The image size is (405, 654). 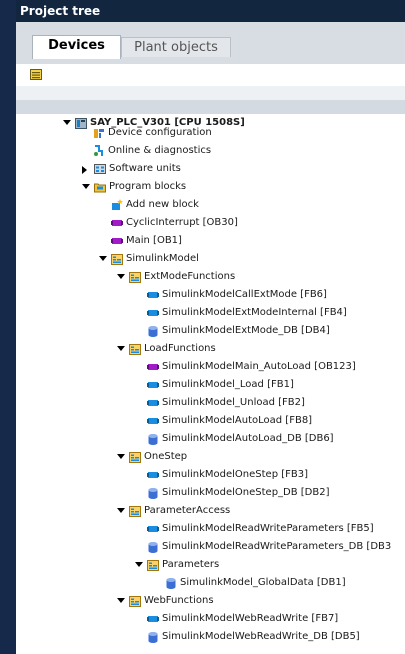 What do you see at coordinates (98, 150) in the screenshot?
I see `online-diagnostics-icon` at bounding box center [98, 150].